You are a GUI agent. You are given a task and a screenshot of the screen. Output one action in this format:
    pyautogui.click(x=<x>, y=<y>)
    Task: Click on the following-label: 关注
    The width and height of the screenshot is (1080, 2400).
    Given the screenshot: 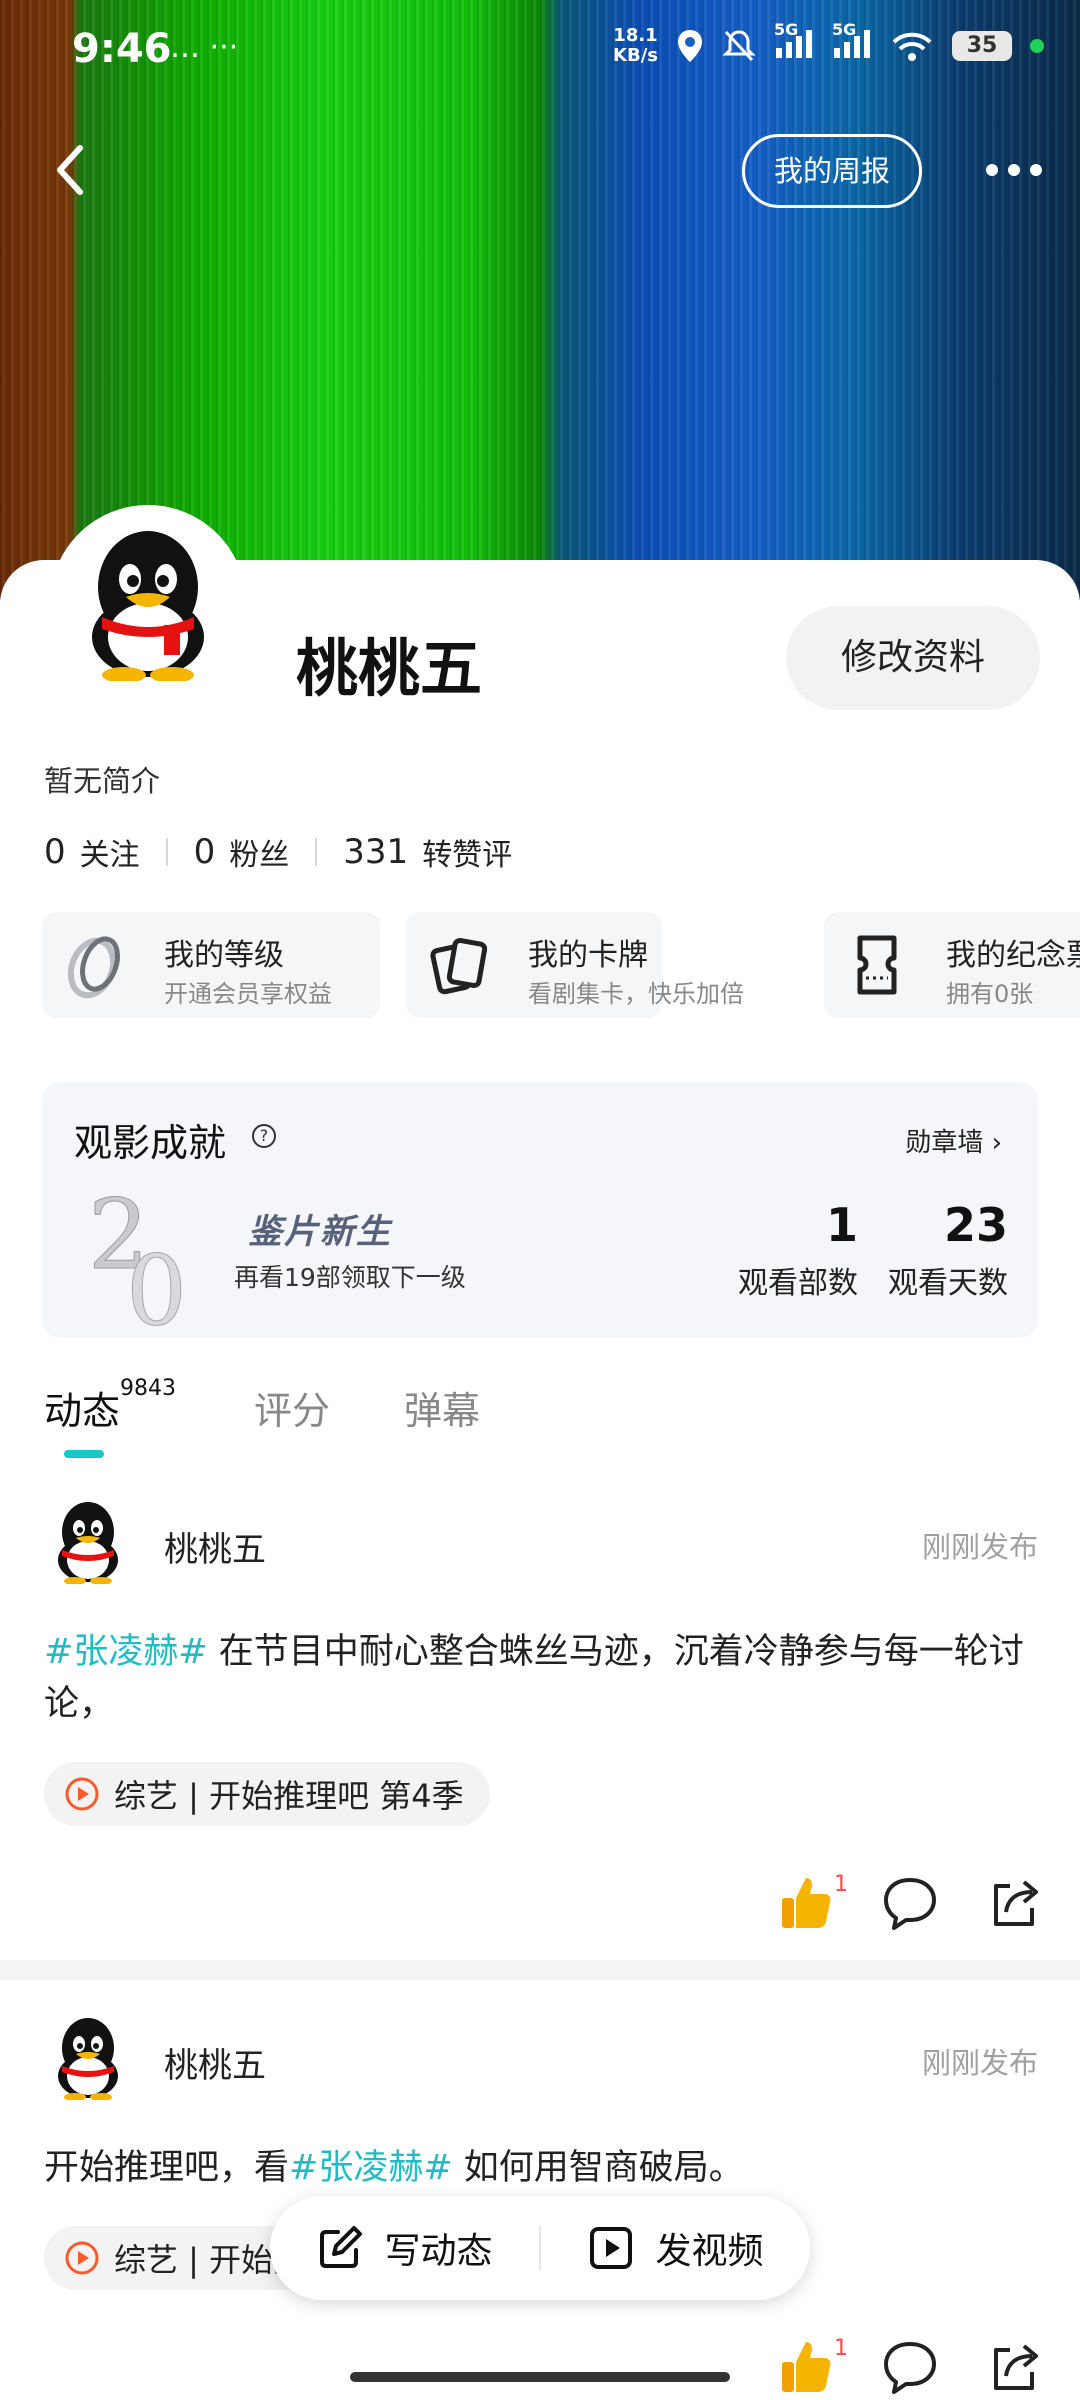 What is the action you would take?
    pyautogui.click(x=110, y=852)
    